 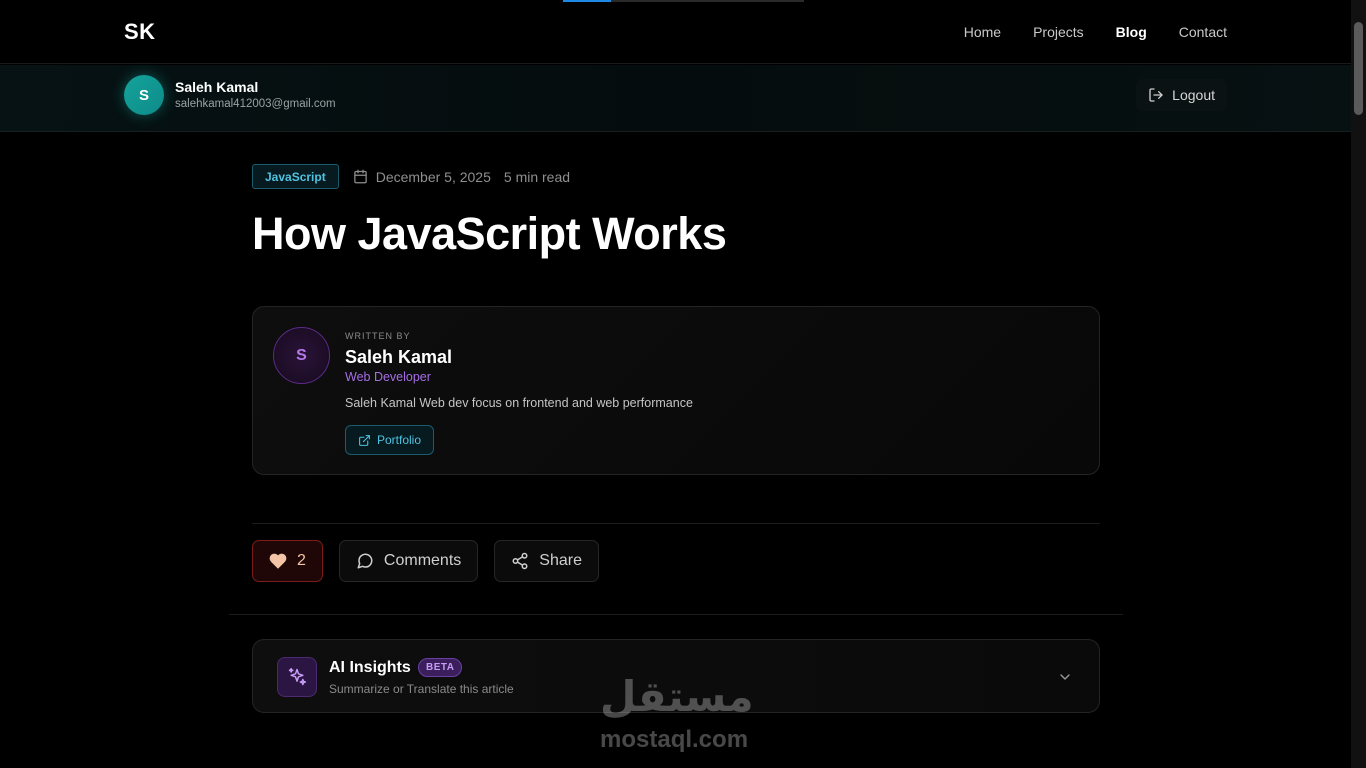 I want to click on watermark: مستقل mostaql.com, so click(x=683, y=713).